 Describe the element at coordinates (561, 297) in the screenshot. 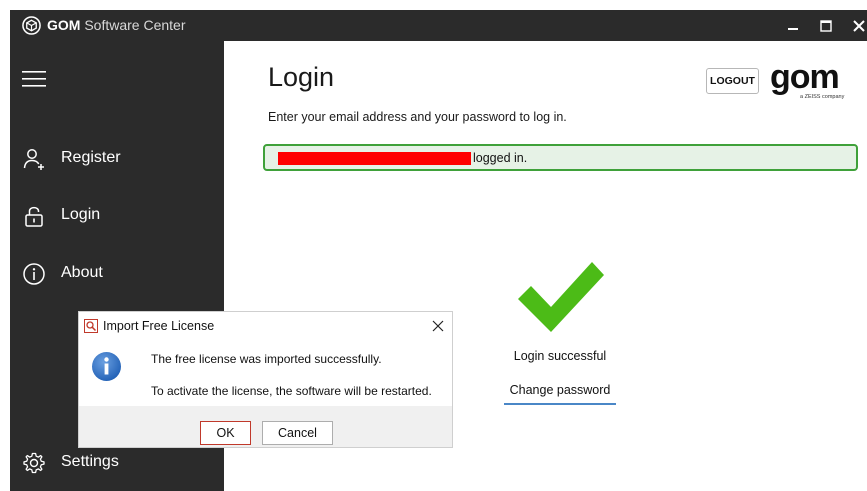

I see `checkmark-icon` at that location.